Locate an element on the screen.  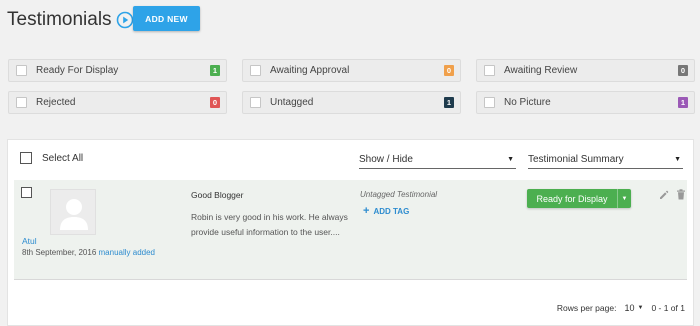
status-button: Ready for Display ▼ is located at coordinates (579, 198).